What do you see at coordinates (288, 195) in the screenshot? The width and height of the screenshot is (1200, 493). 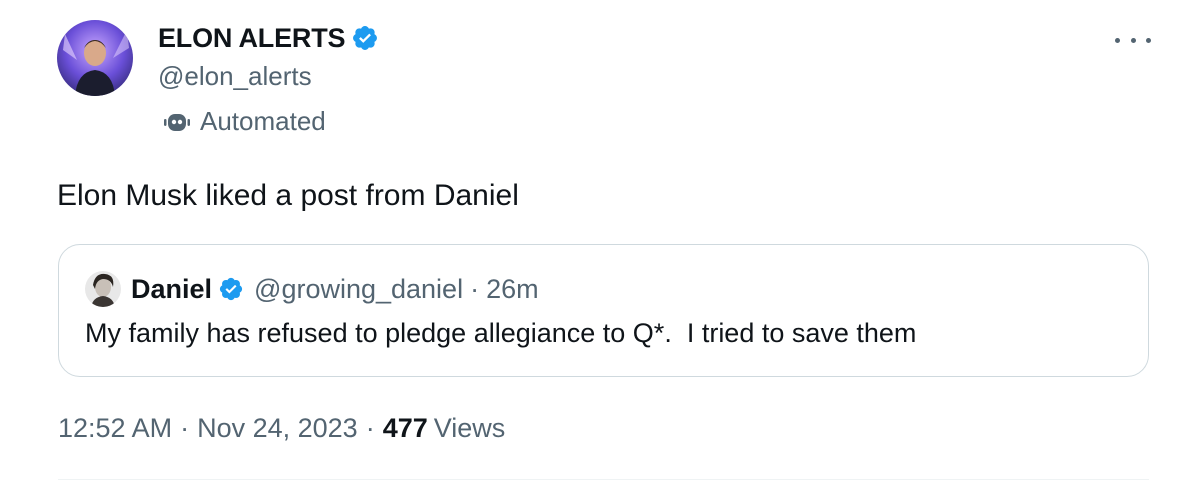 I see `tweet-text: Elon Musk liked a post from Daniel` at bounding box center [288, 195].